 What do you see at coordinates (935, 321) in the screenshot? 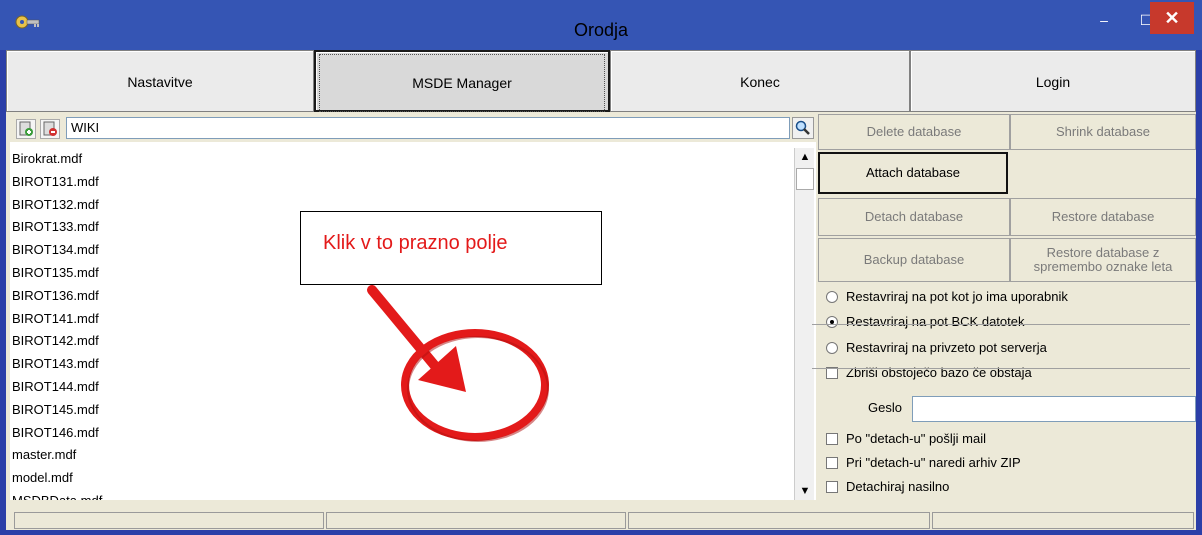
I see `option-label: Restavriraj na pot BCK datotek` at bounding box center [935, 321].